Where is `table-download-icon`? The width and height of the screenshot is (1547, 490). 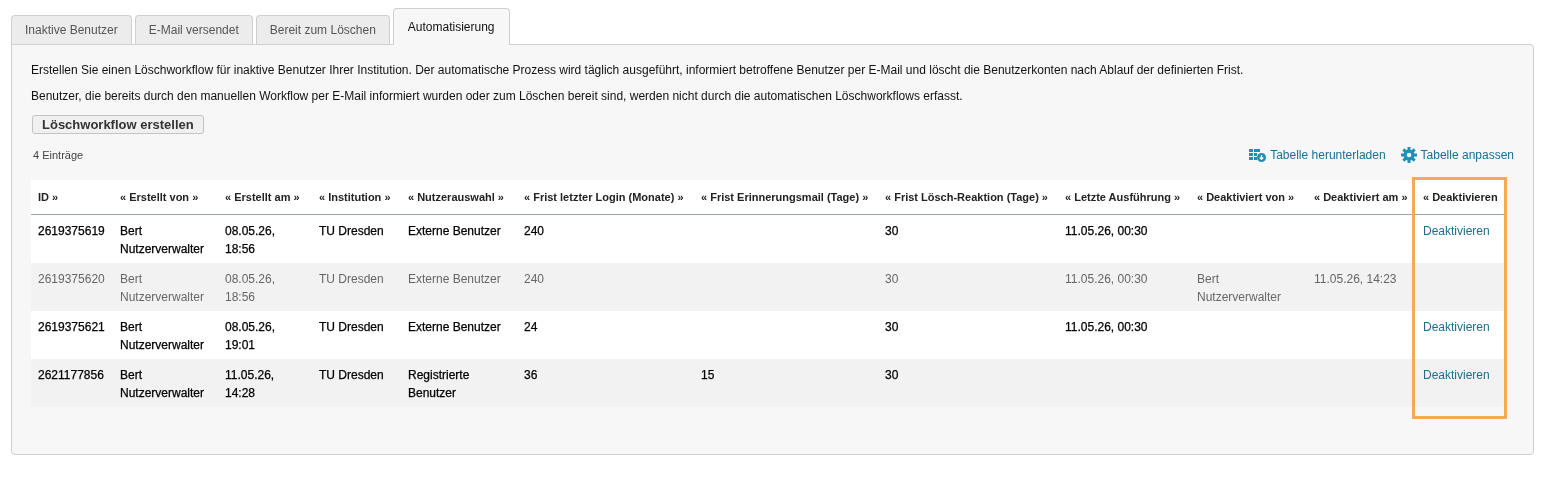 table-download-icon is located at coordinates (1258, 155).